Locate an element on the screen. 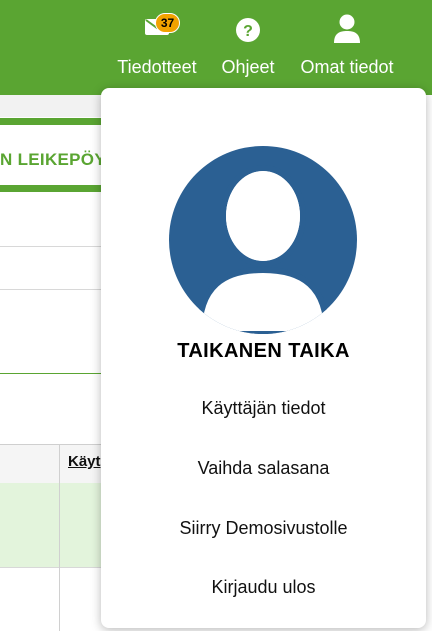  question-circle-icon: ? is located at coordinates (248, 32).